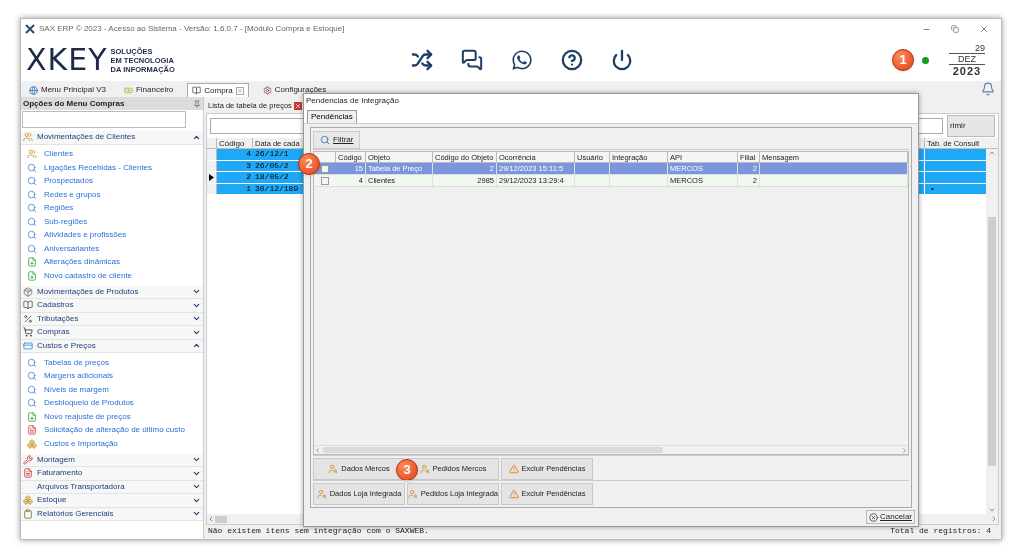  I want to click on table-cell-text: 18/05/2, so click(272, 177).